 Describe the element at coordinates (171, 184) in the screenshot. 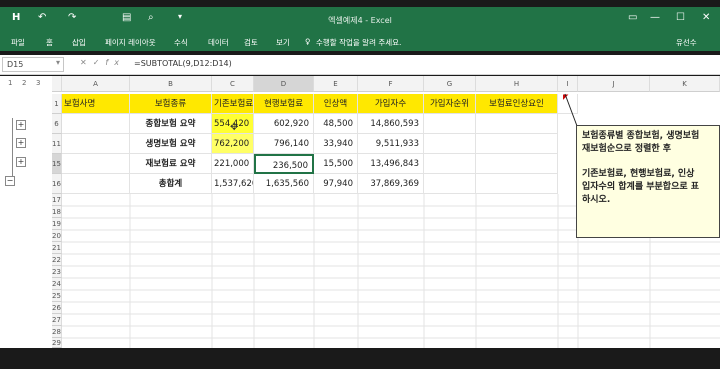

I see `cell: 총합계` at that location.